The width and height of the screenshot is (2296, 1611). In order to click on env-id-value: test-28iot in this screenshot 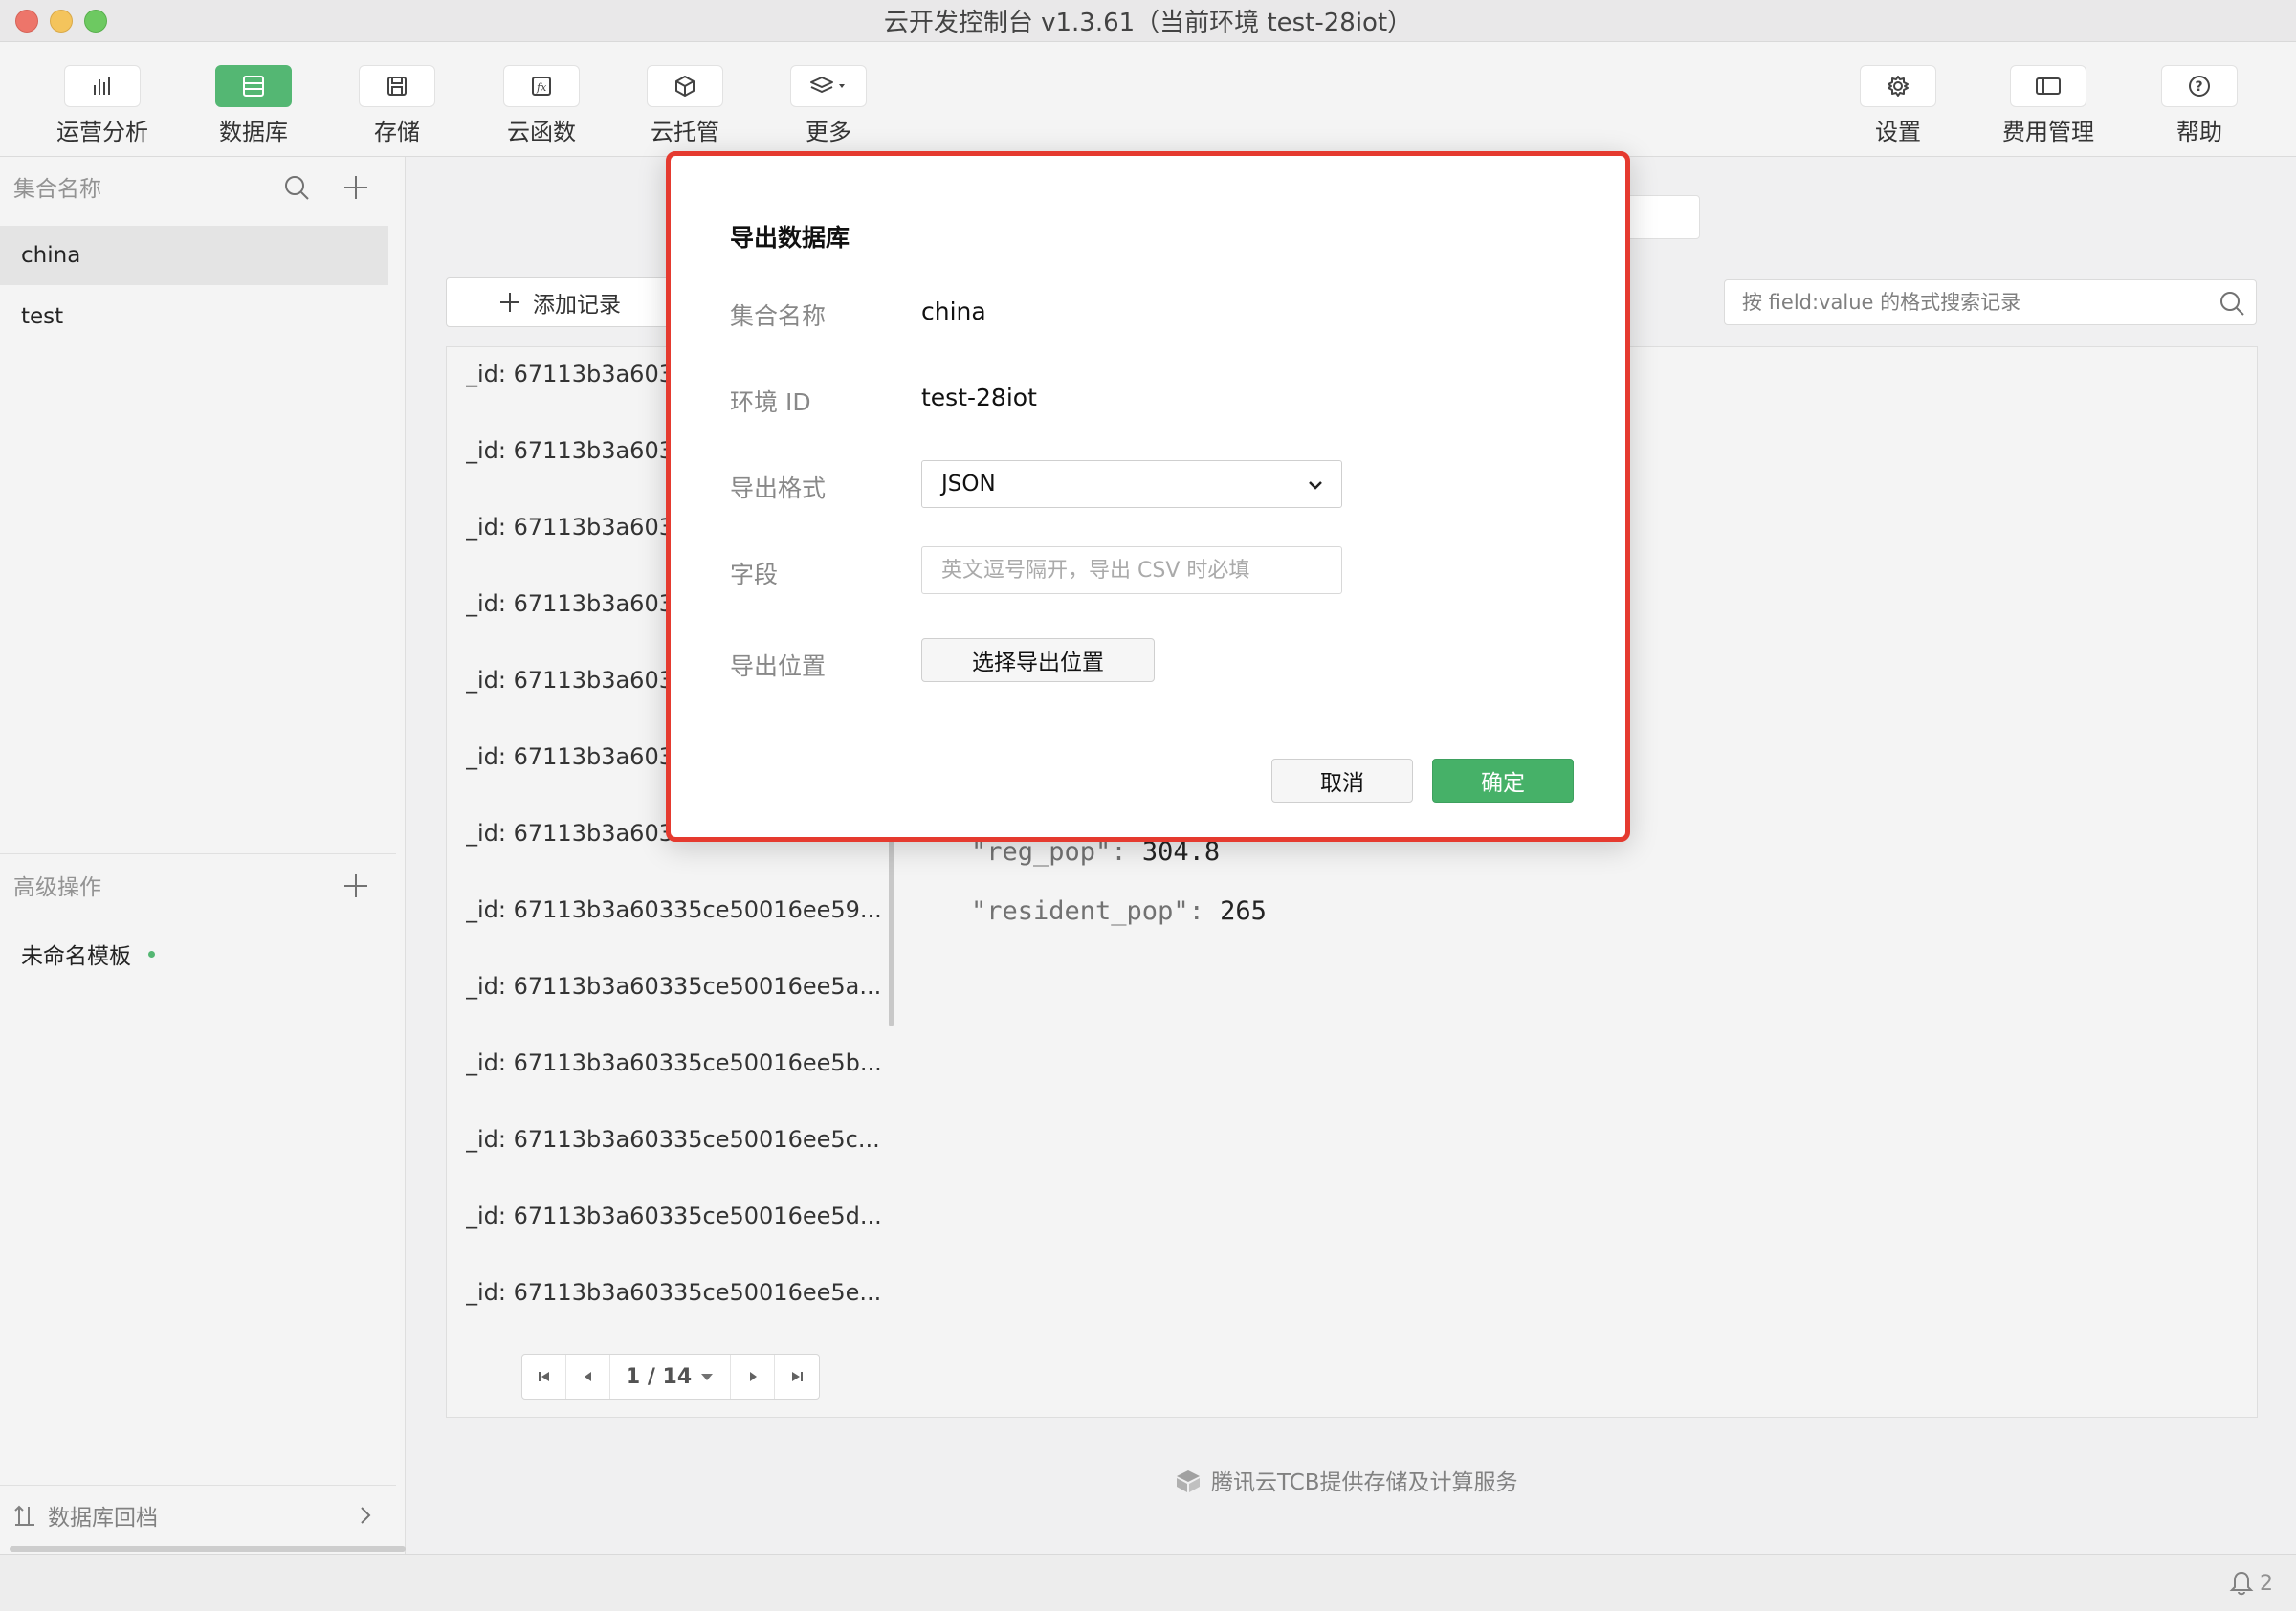, I will do `click(979, 397)`.